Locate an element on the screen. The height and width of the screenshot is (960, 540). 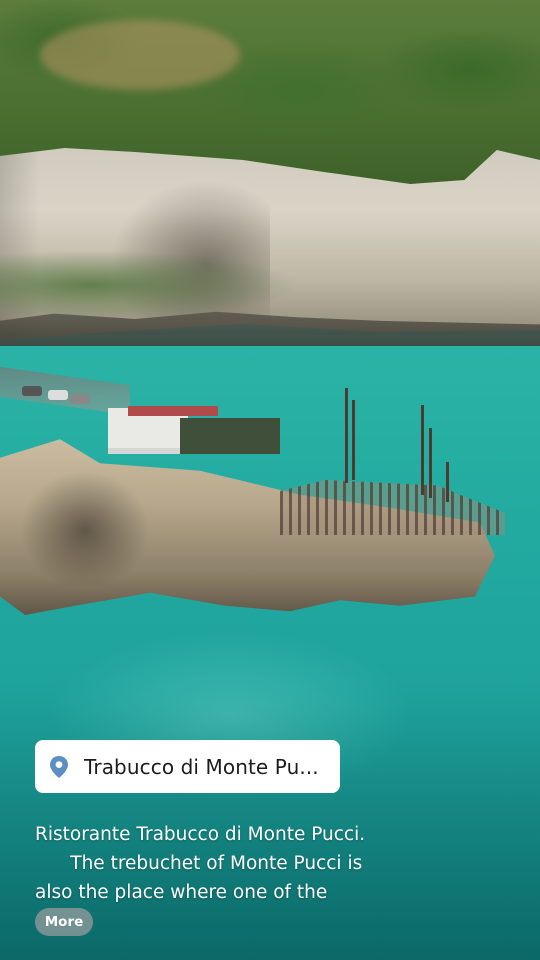
map-pin-icon is located at coordinates (59, 767).